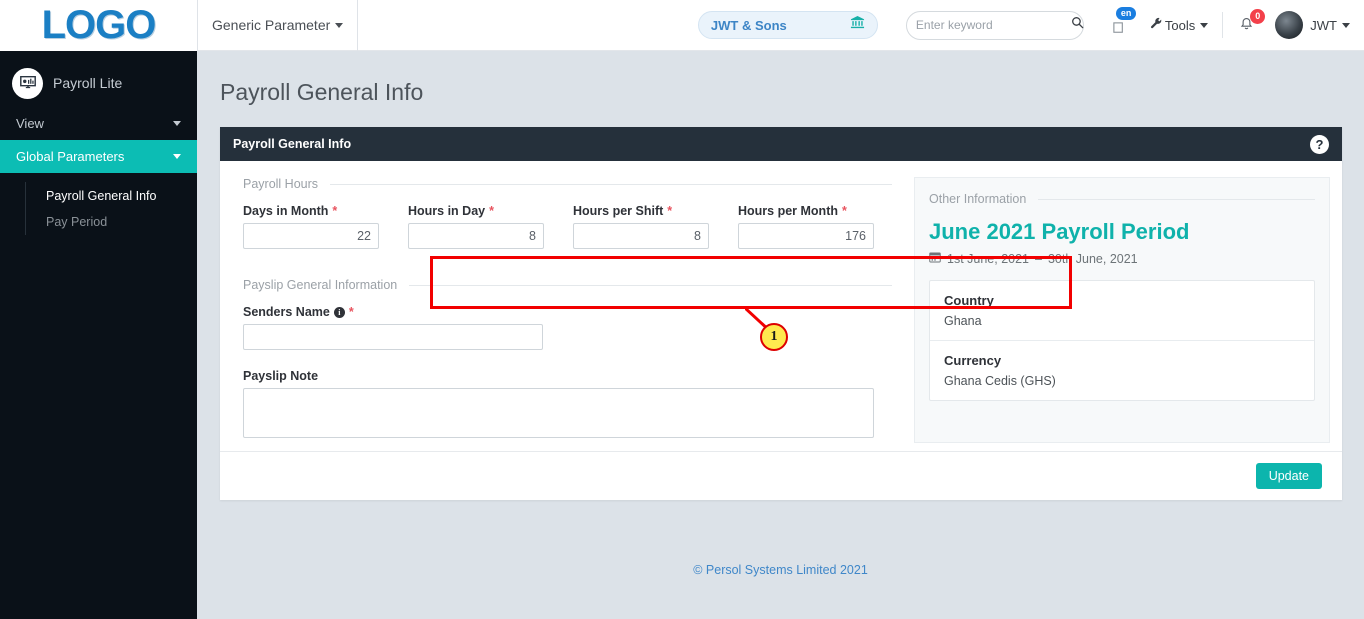  Describe the element at coordinates (77, 222) in the screenshot. I see `sidebar-subitem-label: Pay Period` at that location.